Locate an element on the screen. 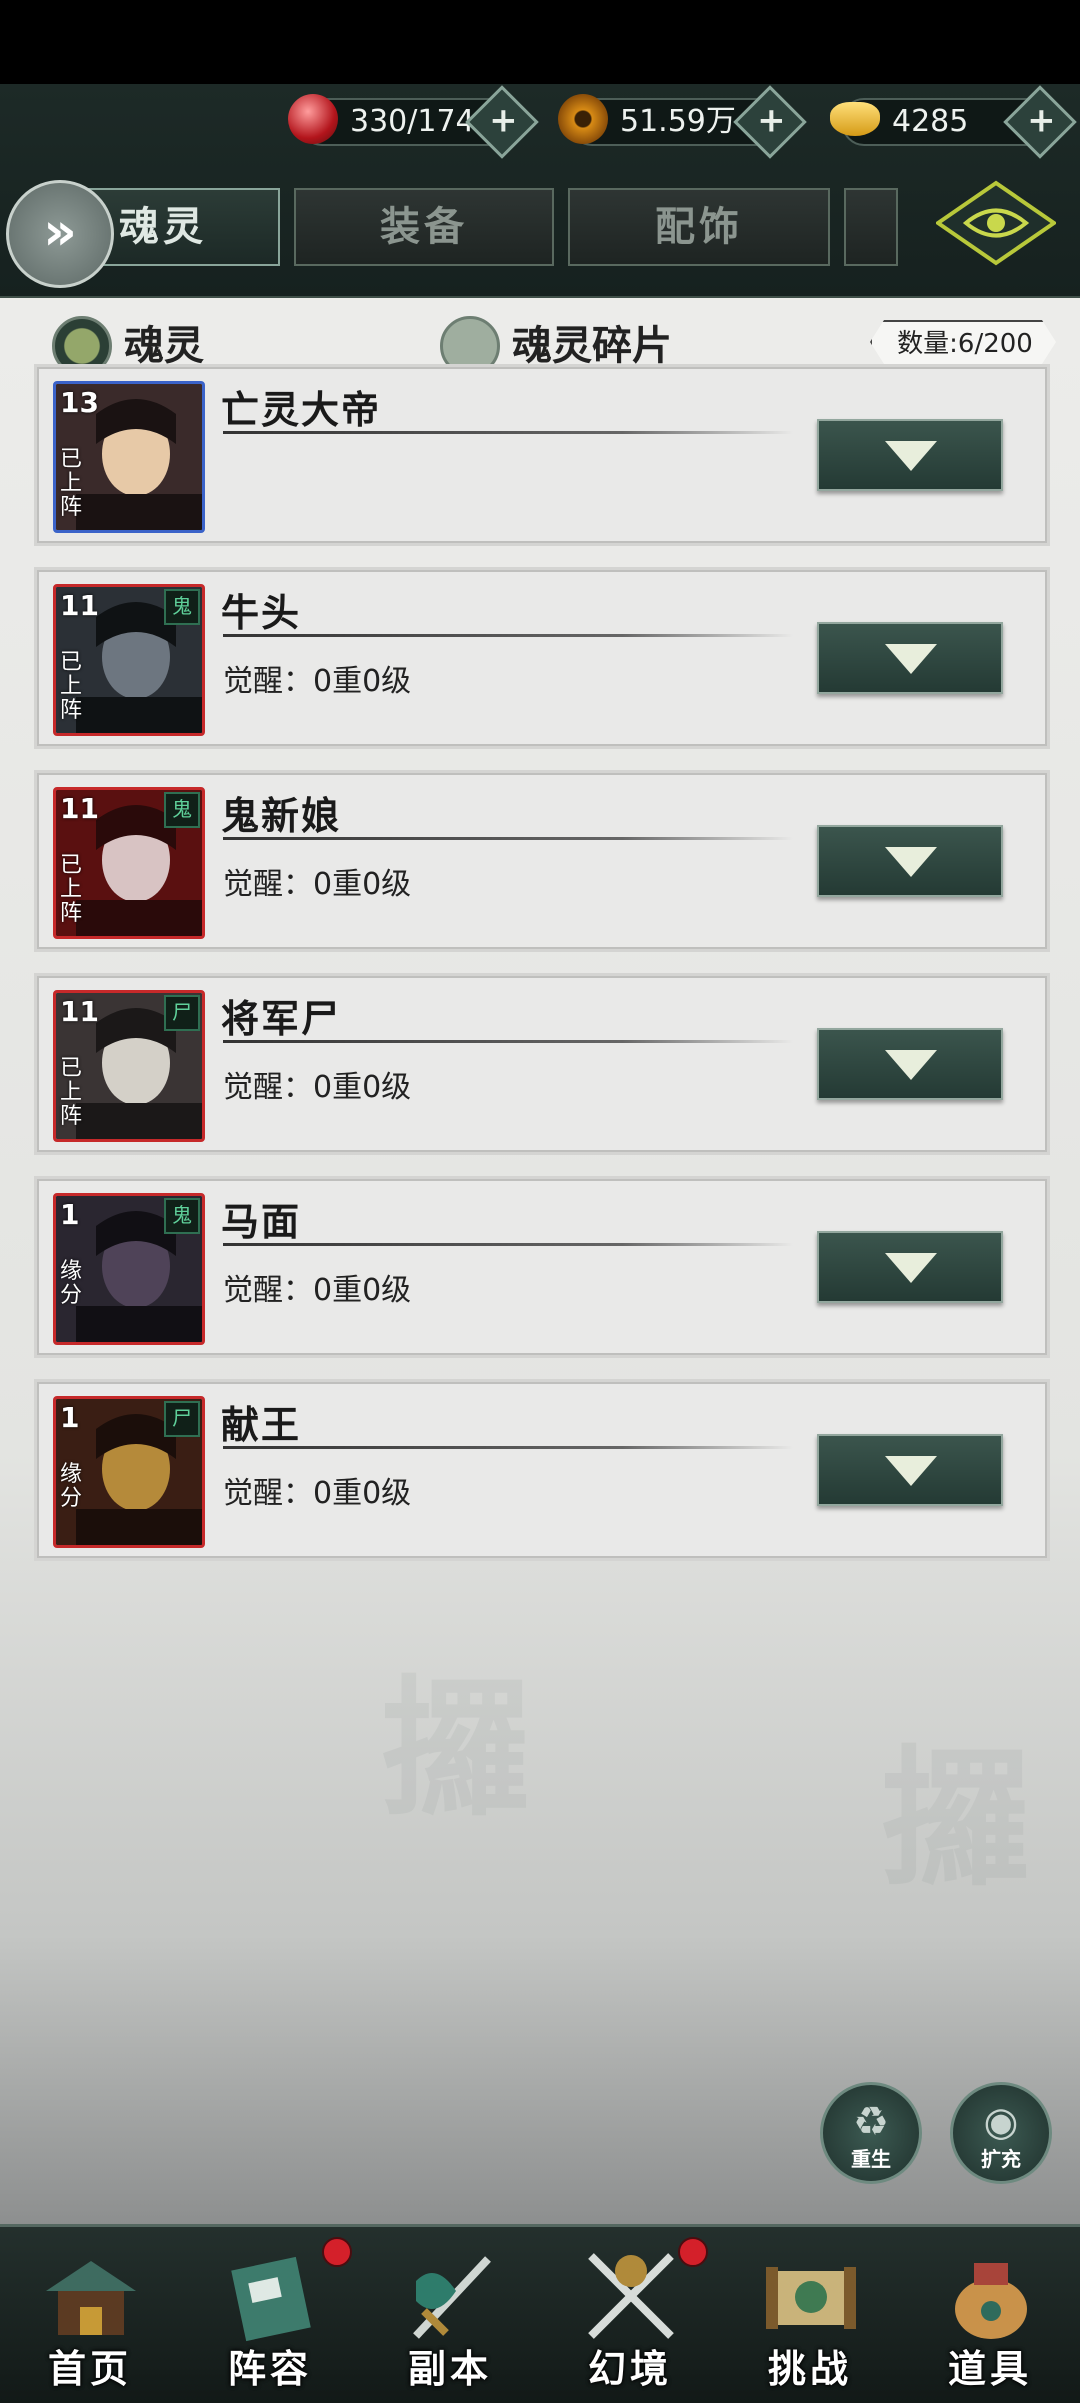  soul-portrait: 13 已上阵 is located at coordinates (129, 457).